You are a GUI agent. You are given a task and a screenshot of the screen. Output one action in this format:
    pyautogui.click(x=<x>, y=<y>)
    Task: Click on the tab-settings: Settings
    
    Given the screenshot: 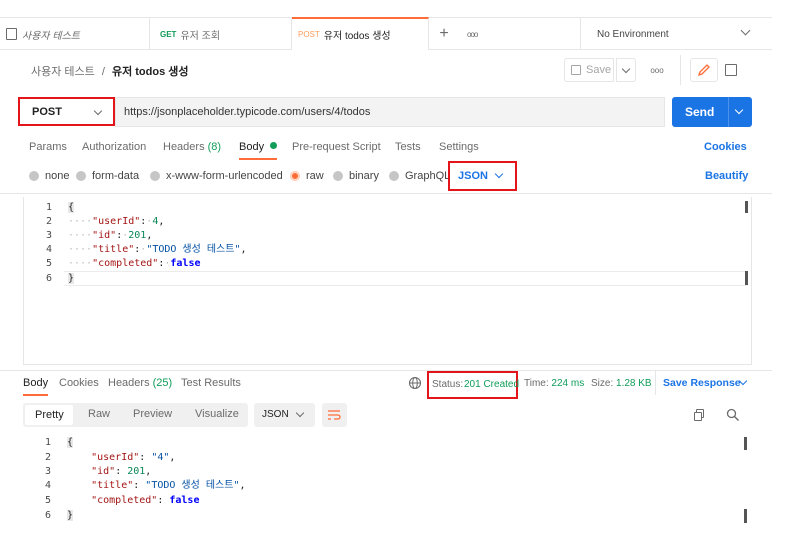 What is the action you would take?
    pyautogui.click(x=459, y=147)
    